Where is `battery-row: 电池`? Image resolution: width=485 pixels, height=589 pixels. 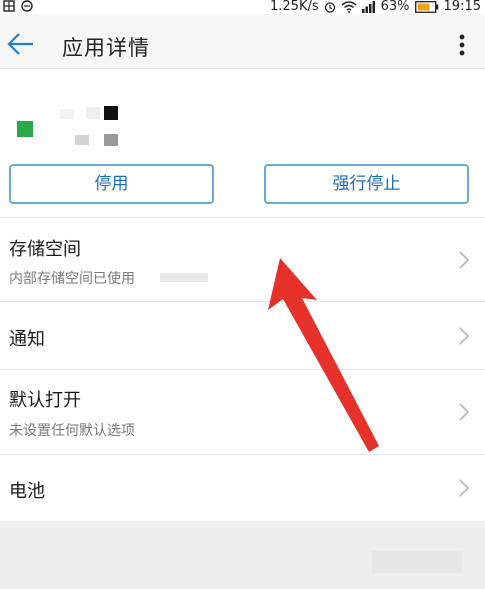
battery-row: 电池 is located at coordinates (242, 488).